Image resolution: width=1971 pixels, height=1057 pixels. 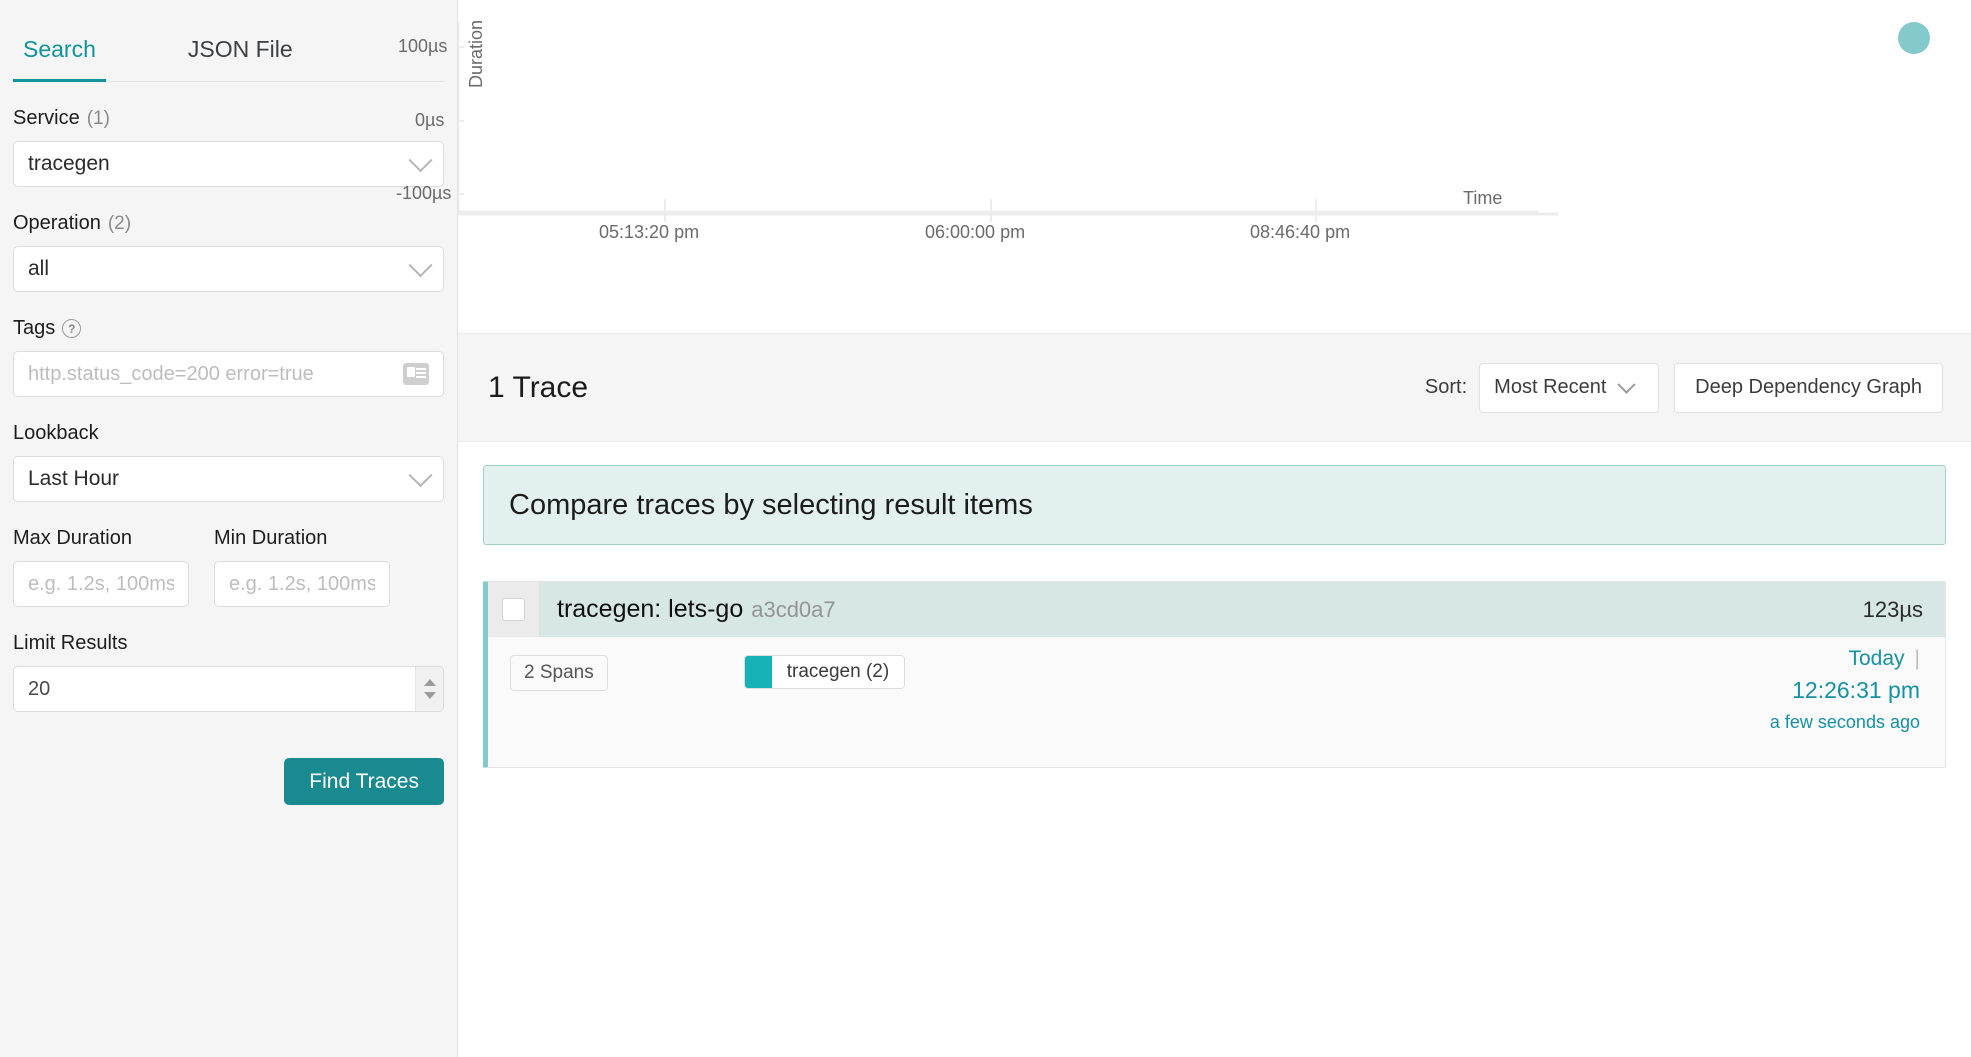 What do you see at coordinates (1914, 38) in the screenshot?
I see `scatter-point` at bounding box center [1914, 38].